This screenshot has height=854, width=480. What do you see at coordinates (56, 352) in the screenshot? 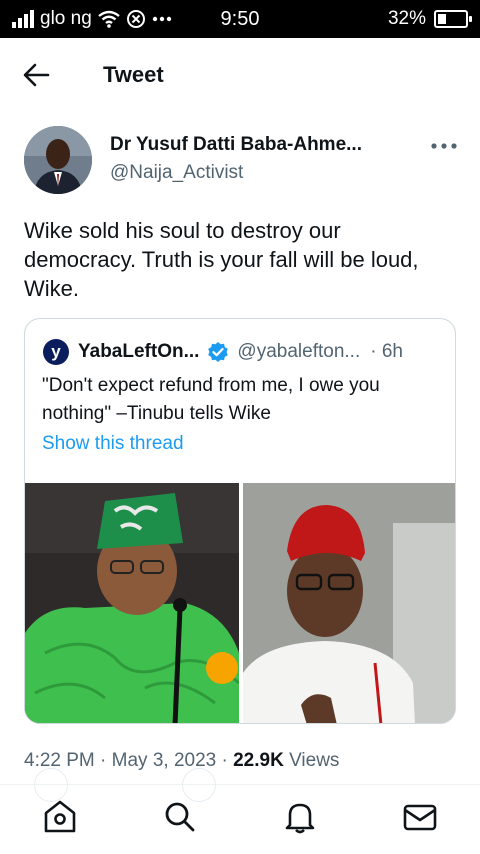
I see `quoted-avatar: y` at bounding box center [56, 352].